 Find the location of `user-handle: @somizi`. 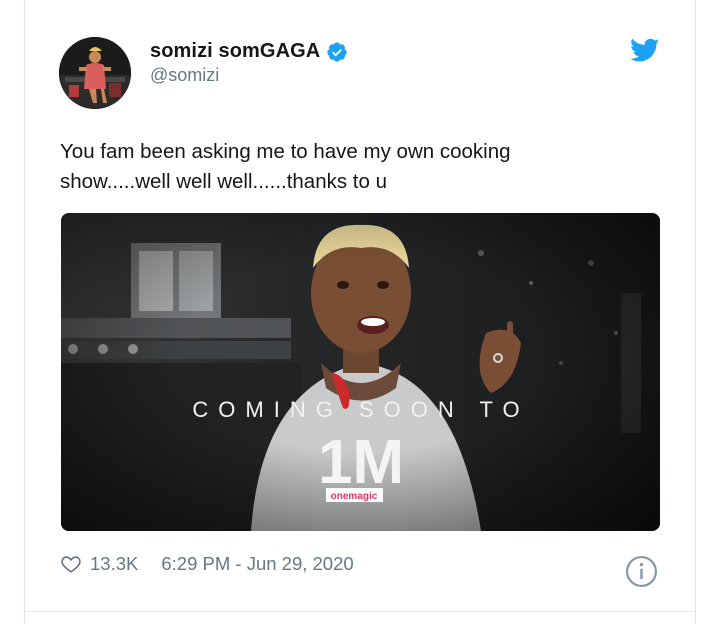

user-handle: @somizi is located at coordinates (184, 75).